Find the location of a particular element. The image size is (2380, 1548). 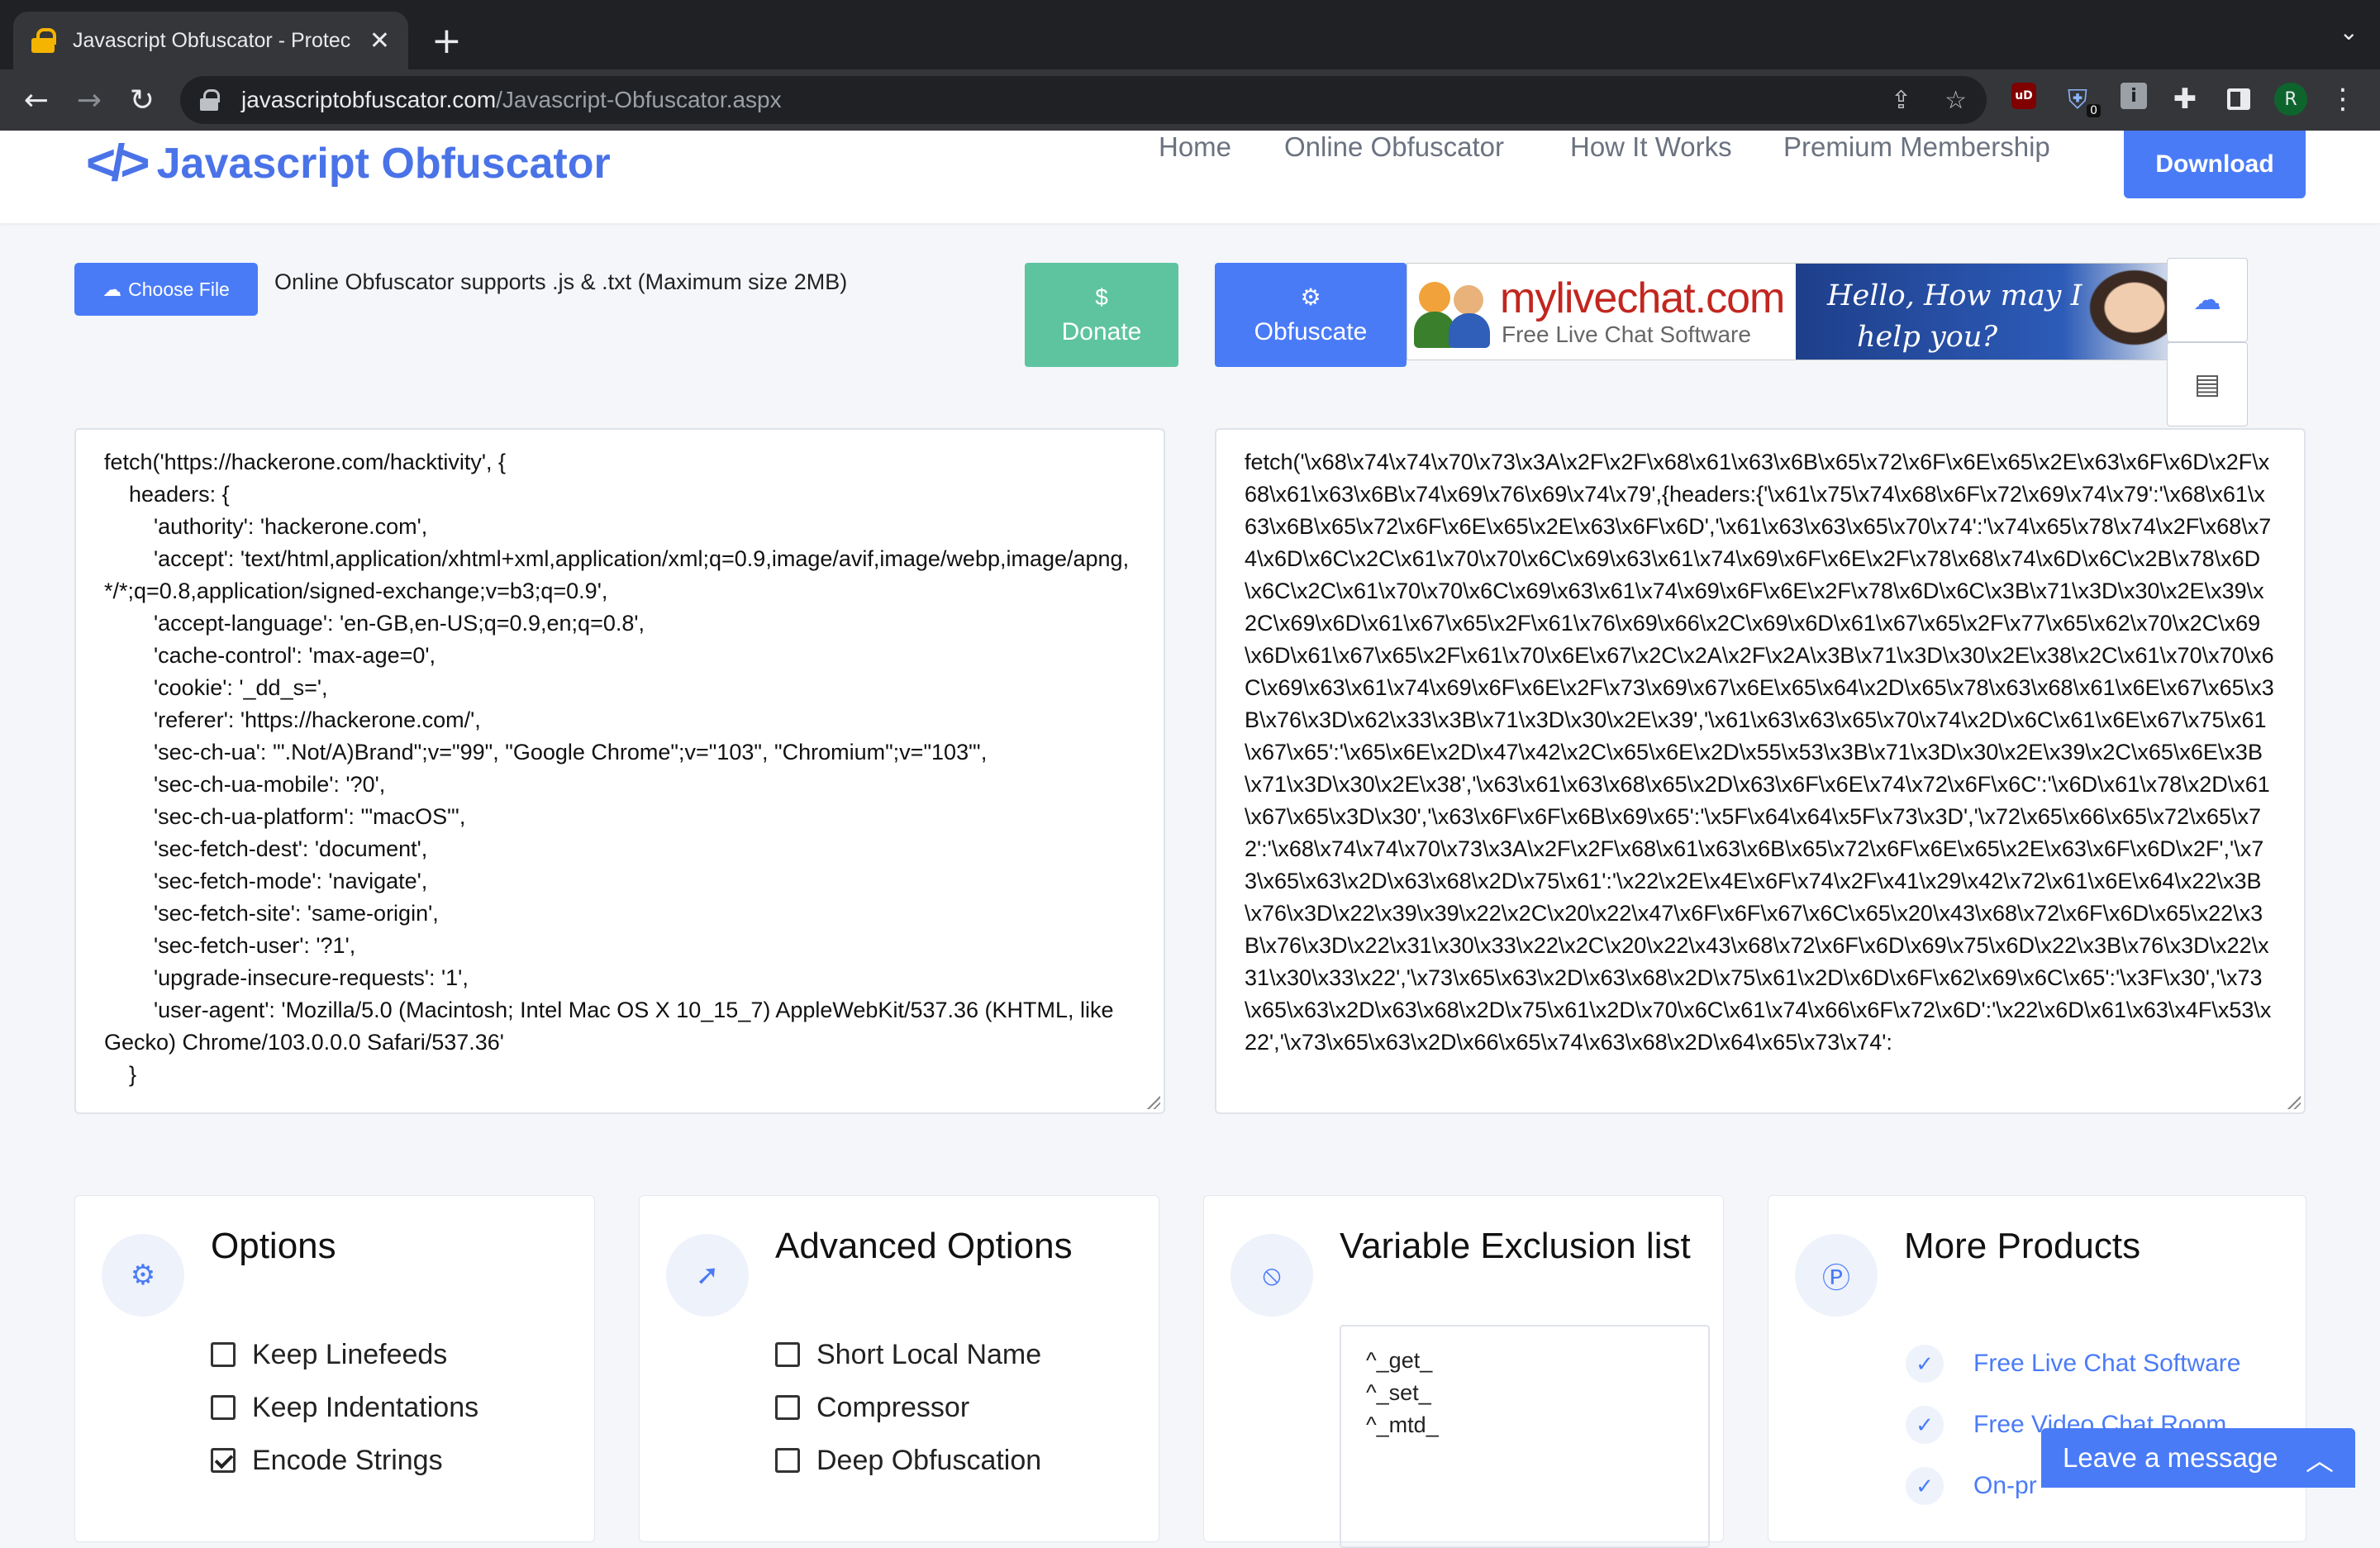

tab-title: Javascript Obfuscator - Protec is located at coordinates (212, 40).